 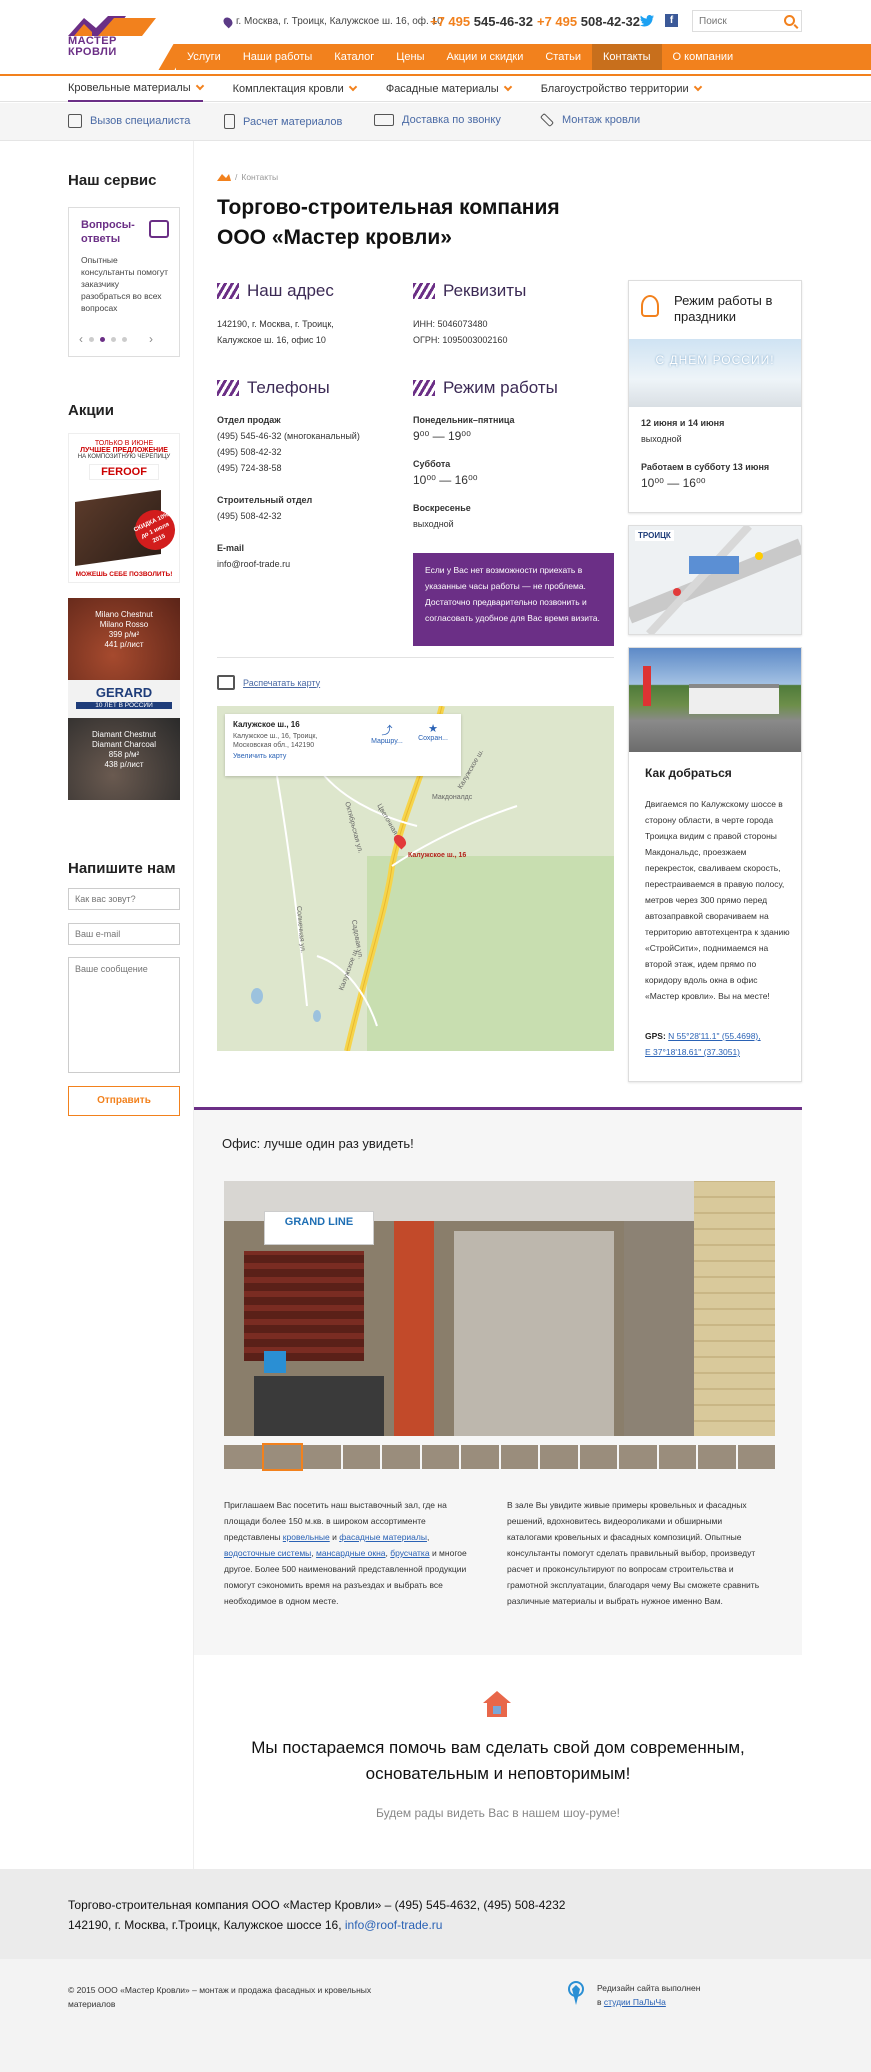 I want to click on search-box, so click(x=747, y=21).